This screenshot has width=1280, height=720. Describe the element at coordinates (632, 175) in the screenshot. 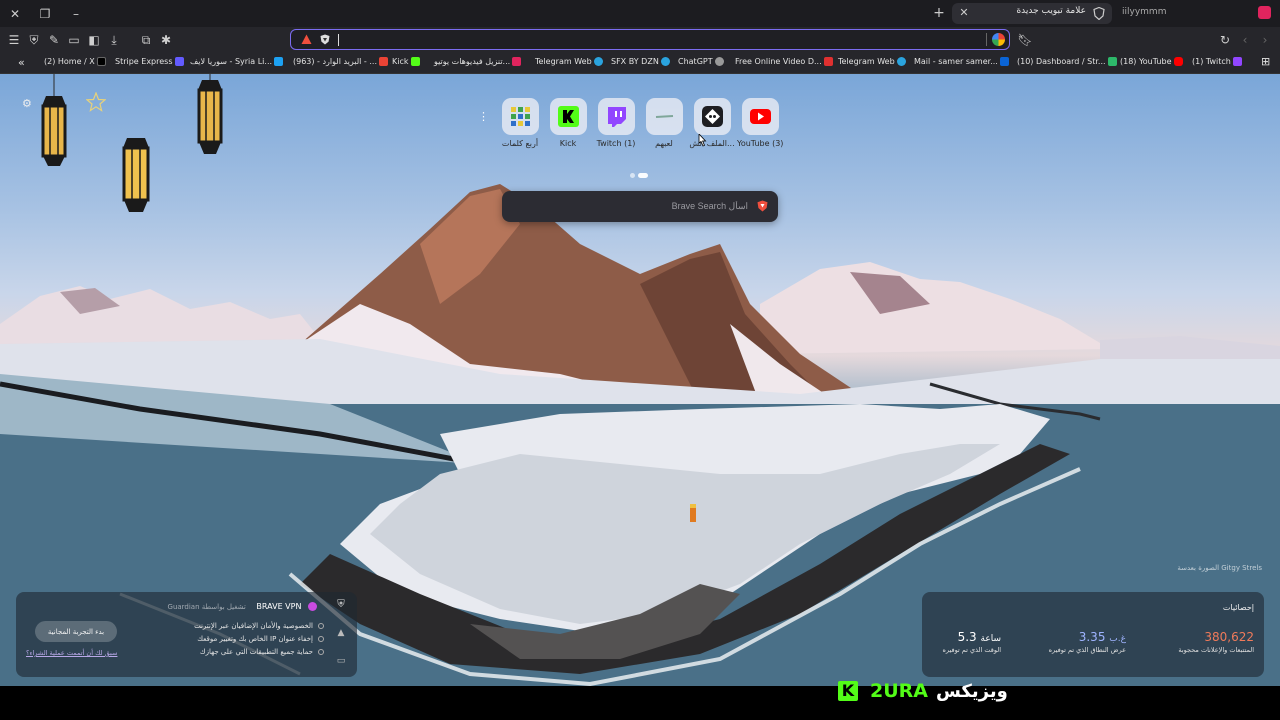

I see `page-dot` at that location.